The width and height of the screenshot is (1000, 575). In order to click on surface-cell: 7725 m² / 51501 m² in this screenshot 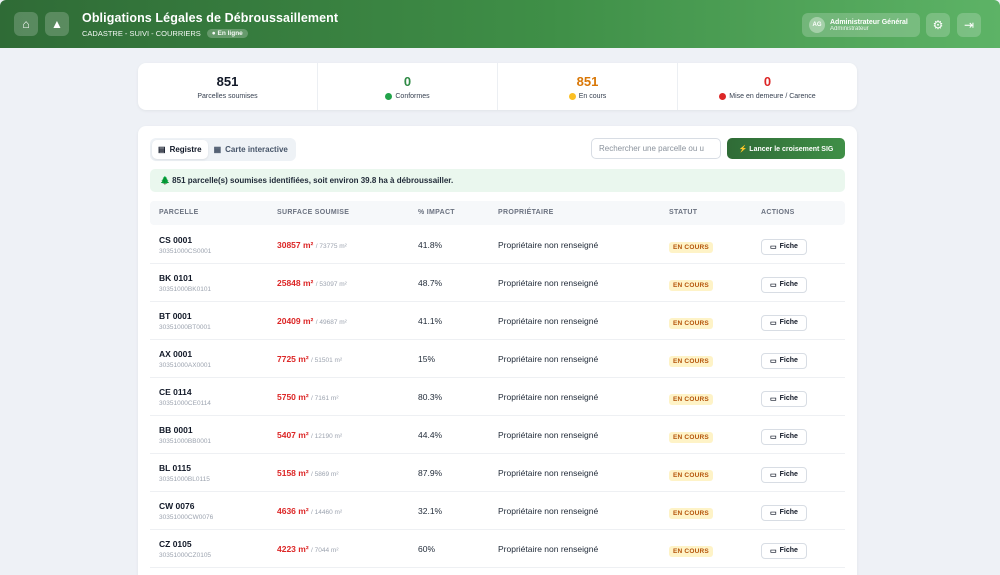, I will do `click(309, 359)`.